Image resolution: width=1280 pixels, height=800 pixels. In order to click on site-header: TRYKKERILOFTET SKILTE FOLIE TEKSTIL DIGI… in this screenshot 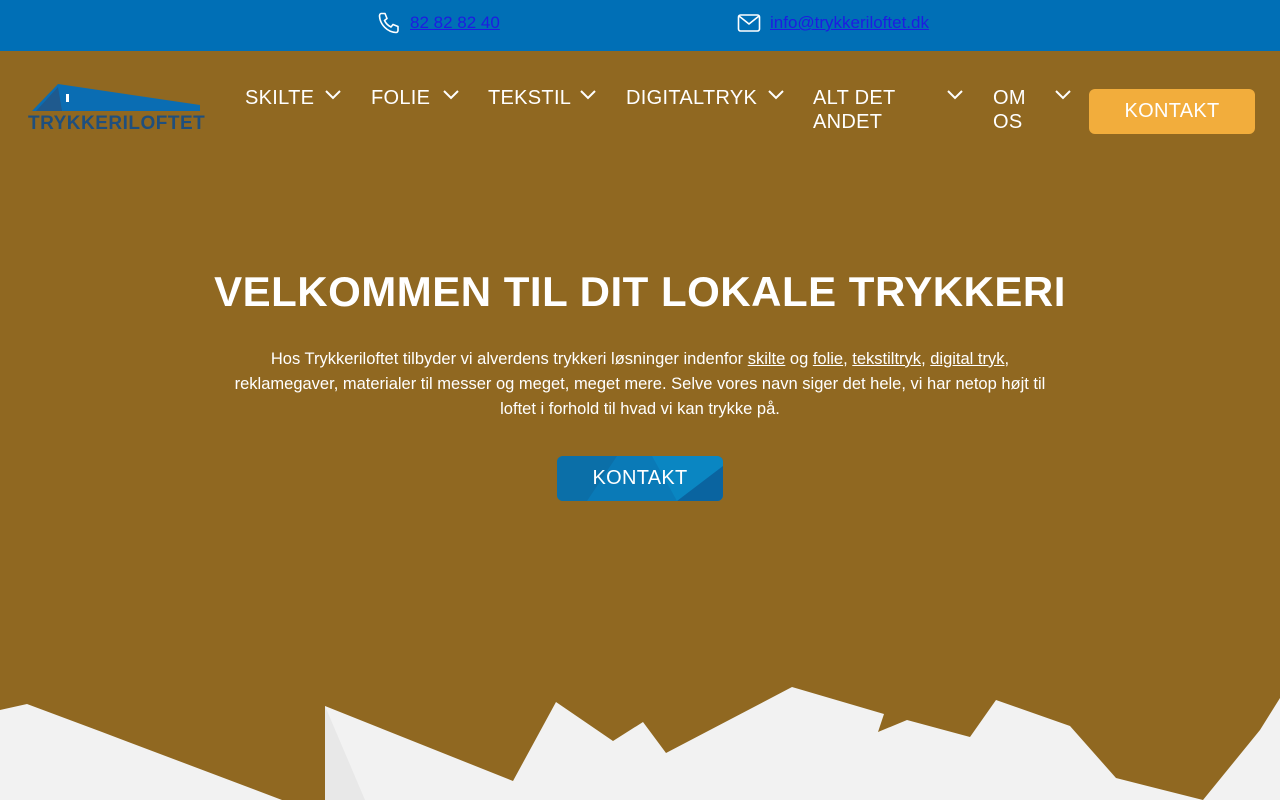, I will do `click(640, 106)`.